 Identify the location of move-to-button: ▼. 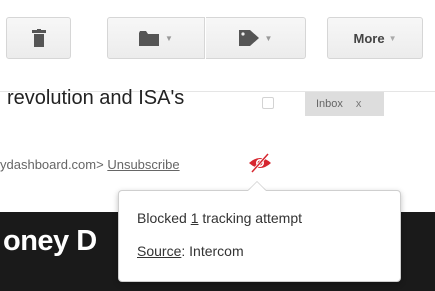
(156, 38).